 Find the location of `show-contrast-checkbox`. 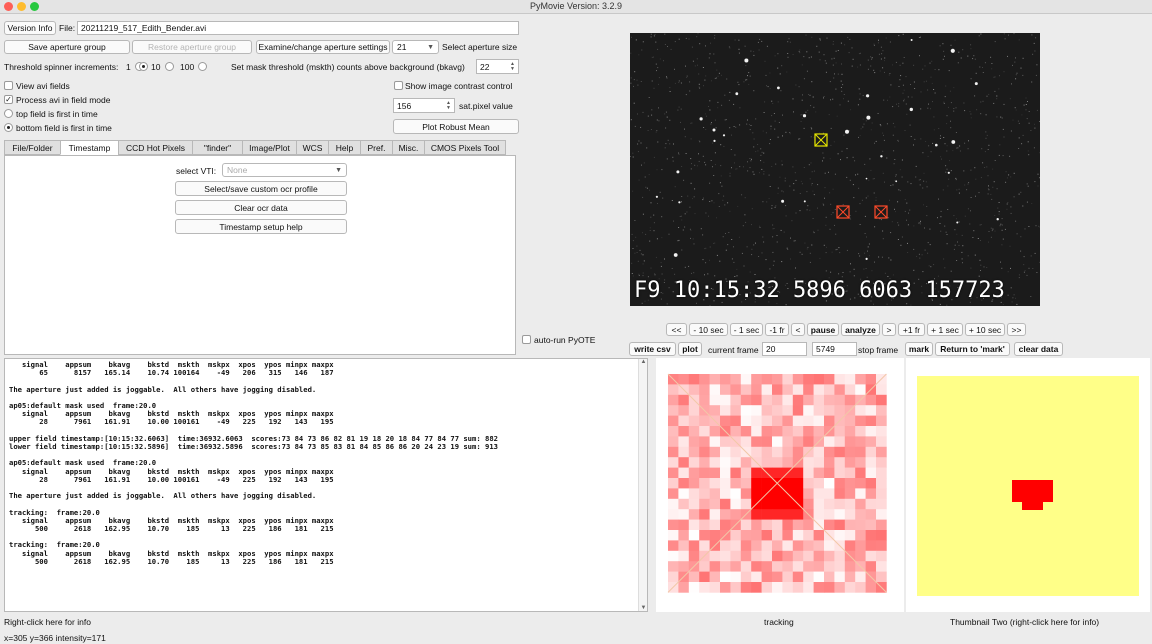

show-contrast-checkbox is located at coordinates (398, 85).